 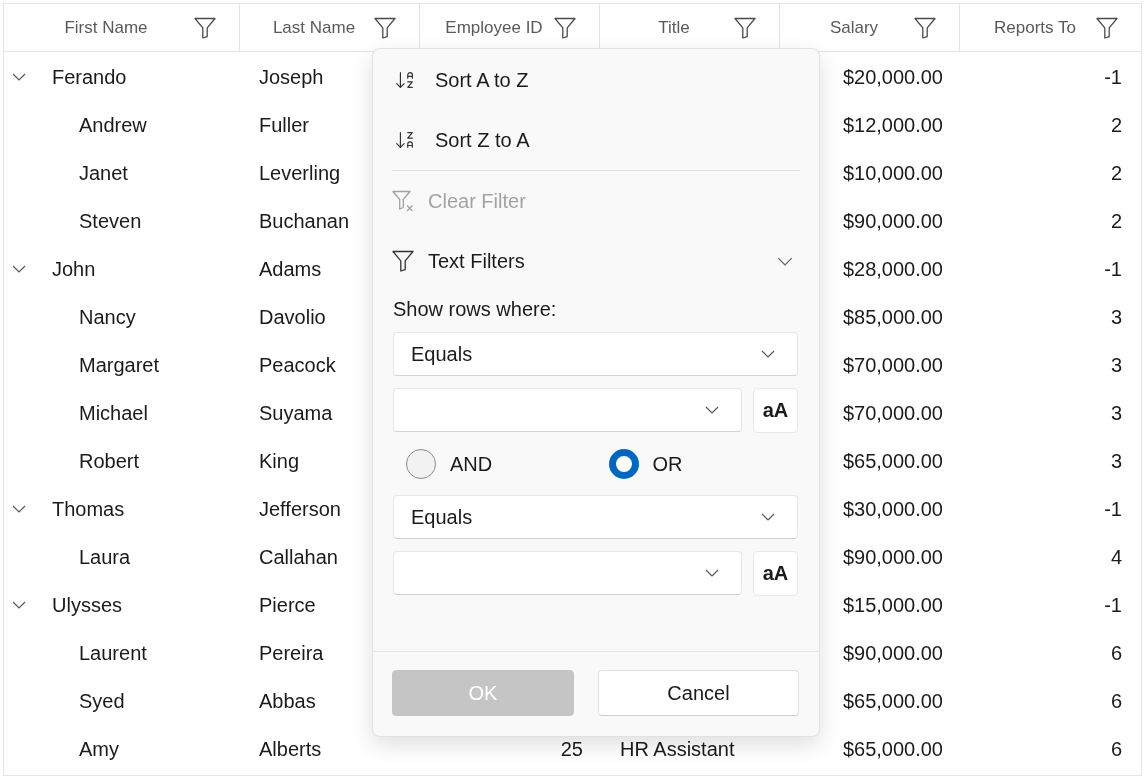 What do you see at coordinates (107, 317) in the screenshot?
I see `first-name: Nancy` at bounding box center [107, 317].